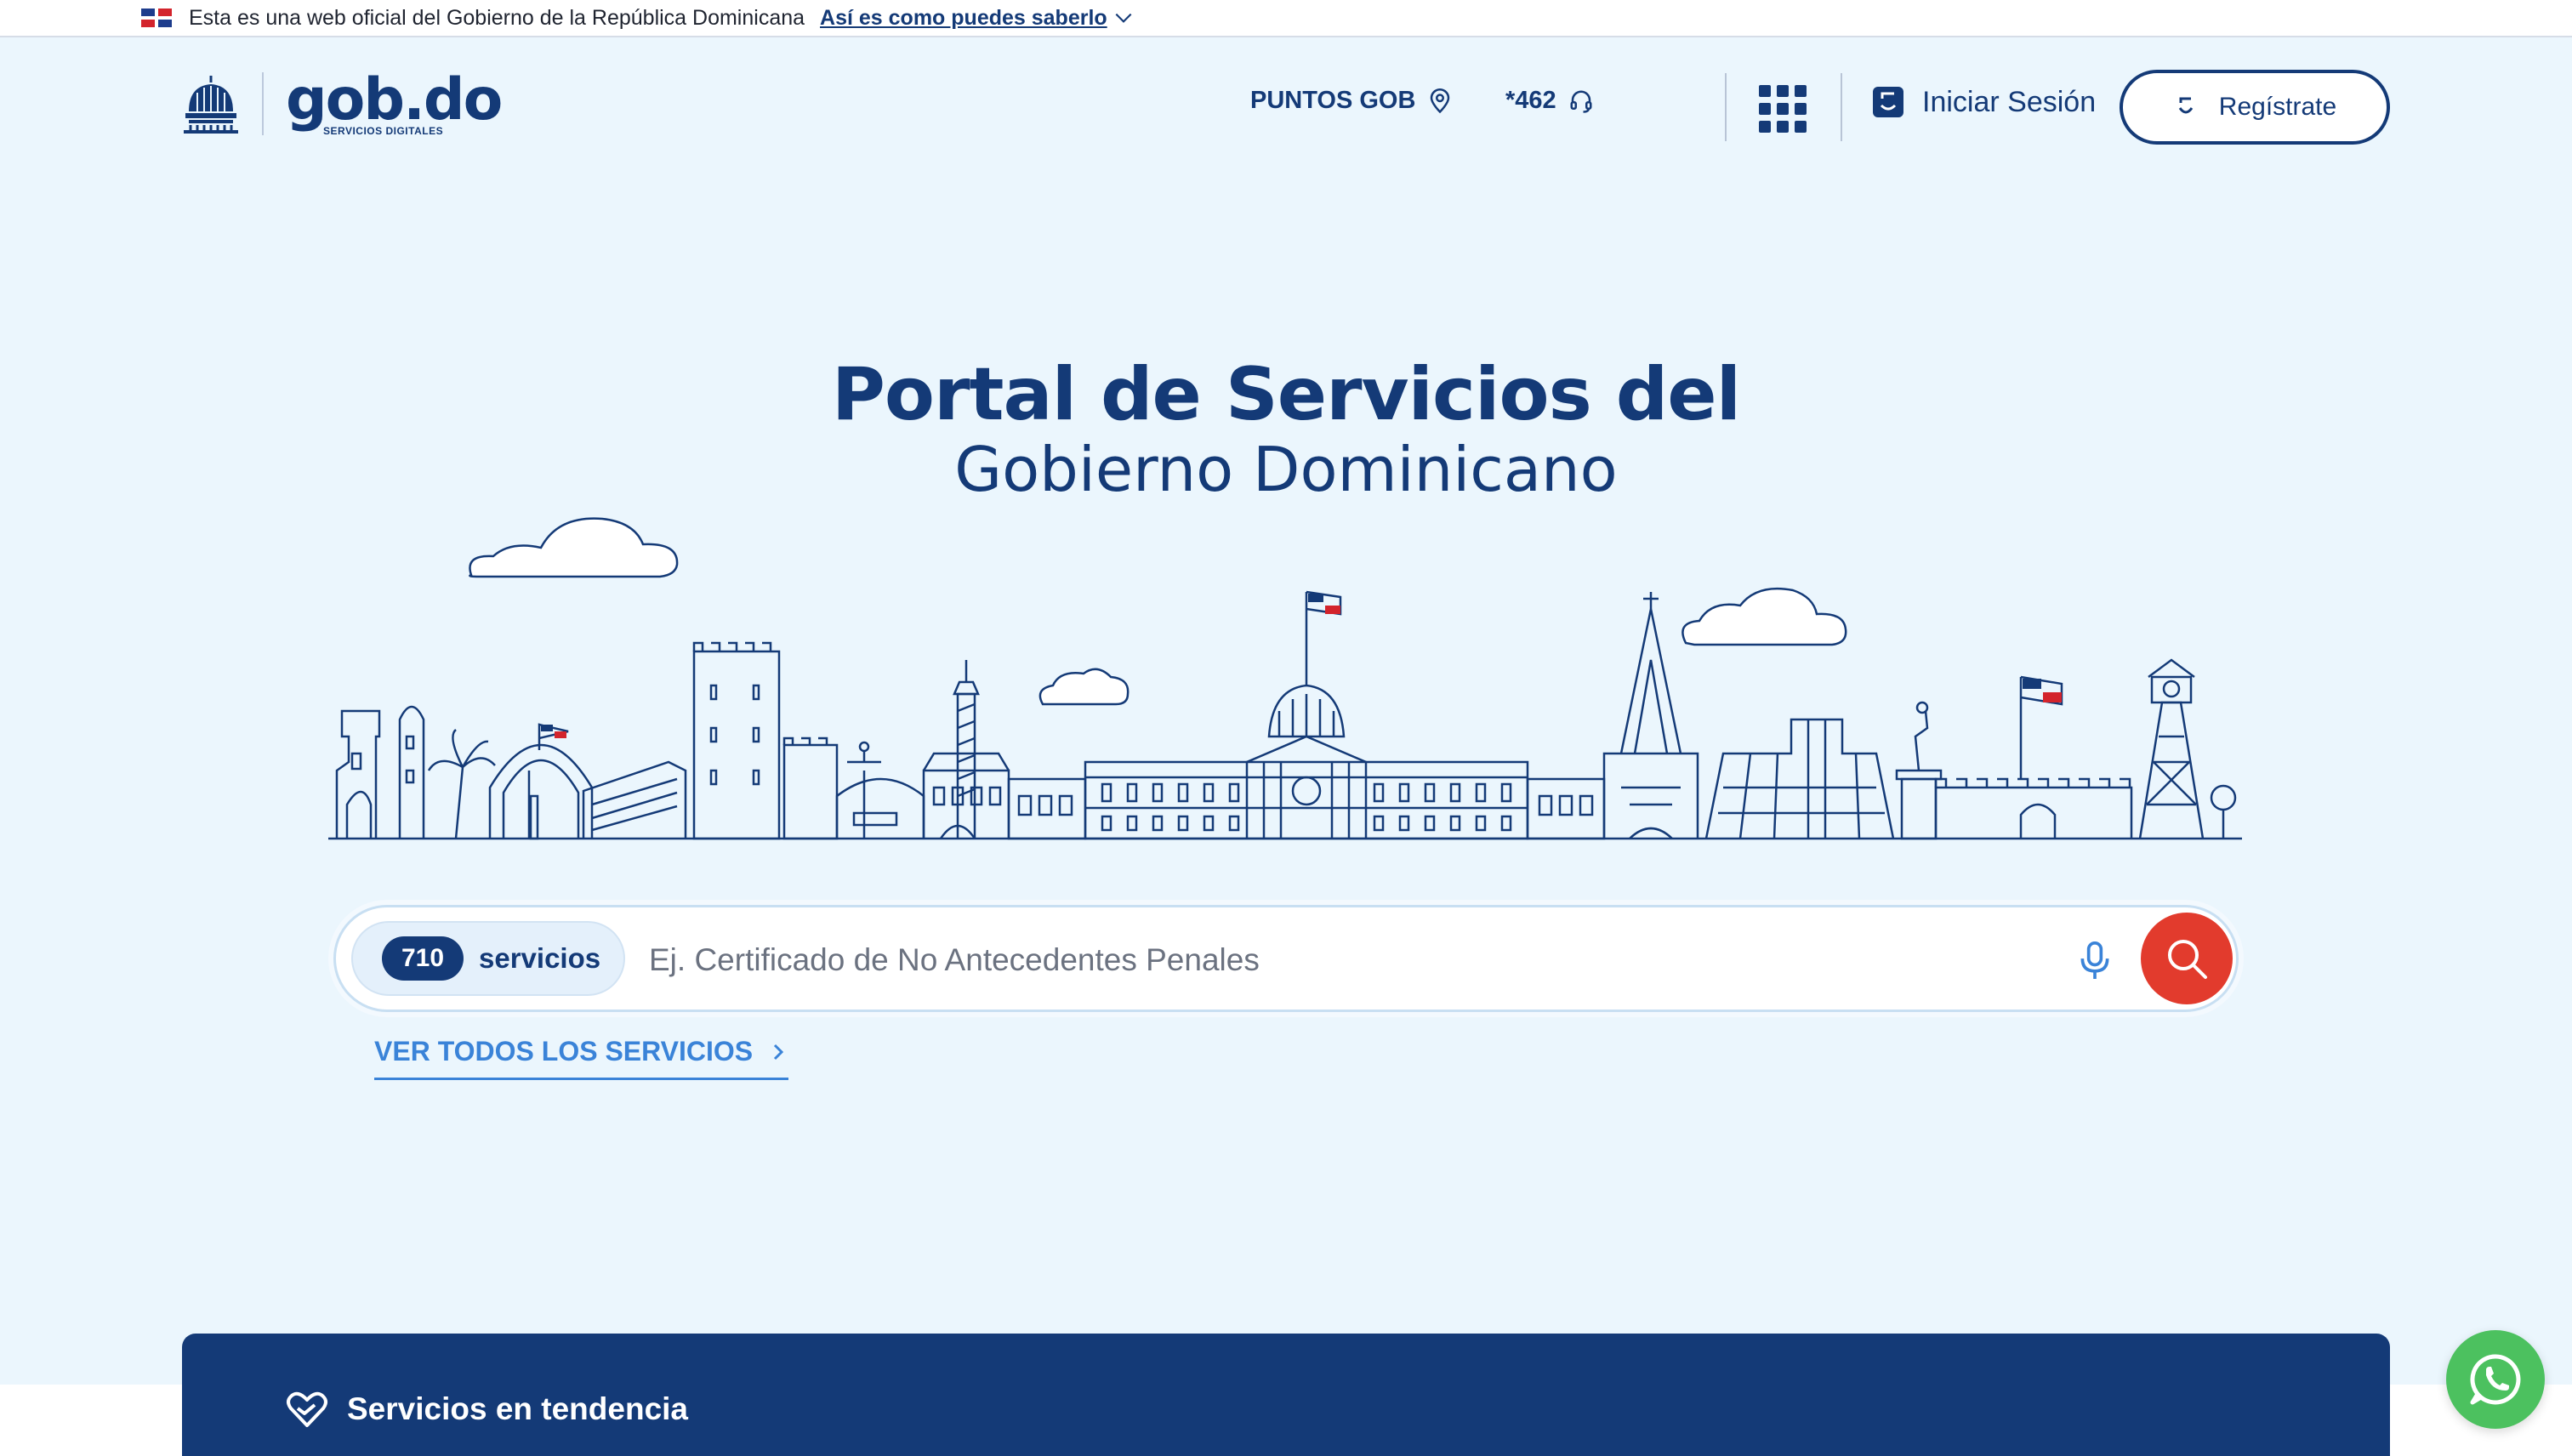 This screenshot has height=1456, width=2572. What do you see at coordinates (1286, 1395) in the screenshot?
I see `trending-services-section: Servicios en tendencia` at bounding box center [1286, 1395].